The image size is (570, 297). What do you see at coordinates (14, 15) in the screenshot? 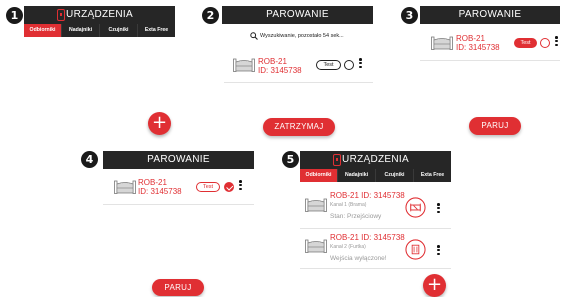
I see `step-number-1: 1` at bounding box center [14, 15].